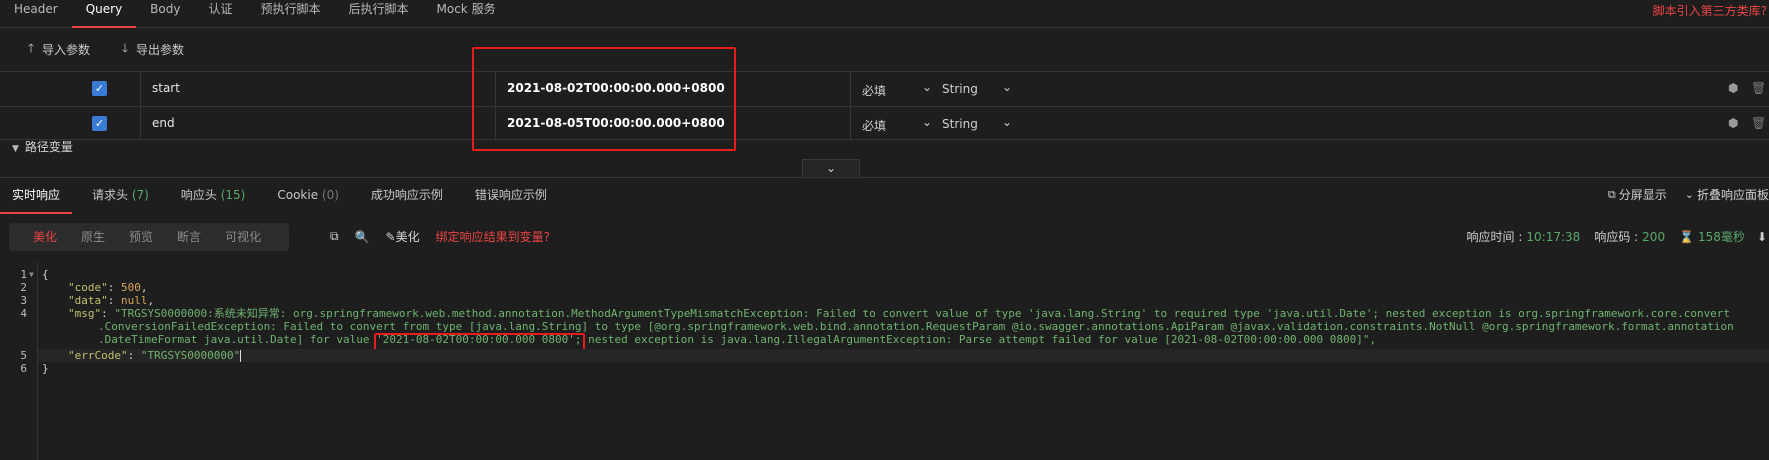 Image resolution: width=1769 pixels, height=460 pixels. Describe the element at coordinates (141, 237) in the screenshot. I see `view-preview: 预览` at that location.